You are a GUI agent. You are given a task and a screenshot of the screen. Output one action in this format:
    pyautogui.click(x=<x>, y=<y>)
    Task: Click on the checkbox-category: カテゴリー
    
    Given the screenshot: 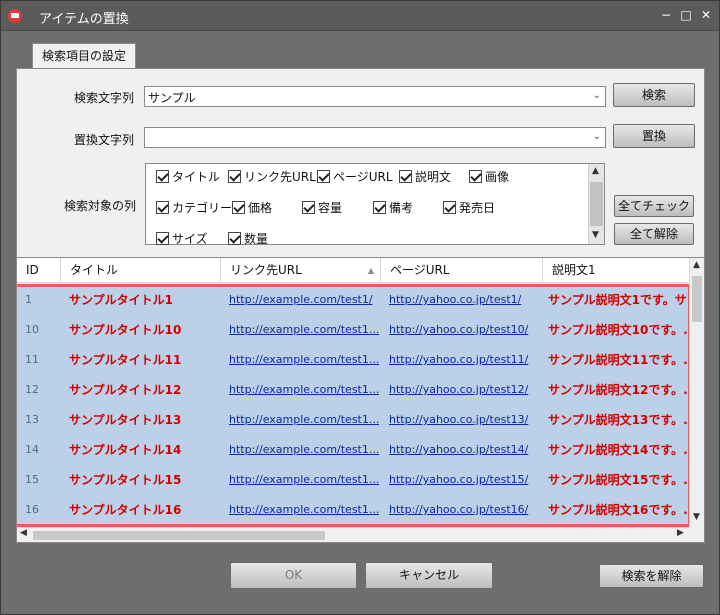 What is the action you would take?
    pyautogui.click(x=194, y=207)
    